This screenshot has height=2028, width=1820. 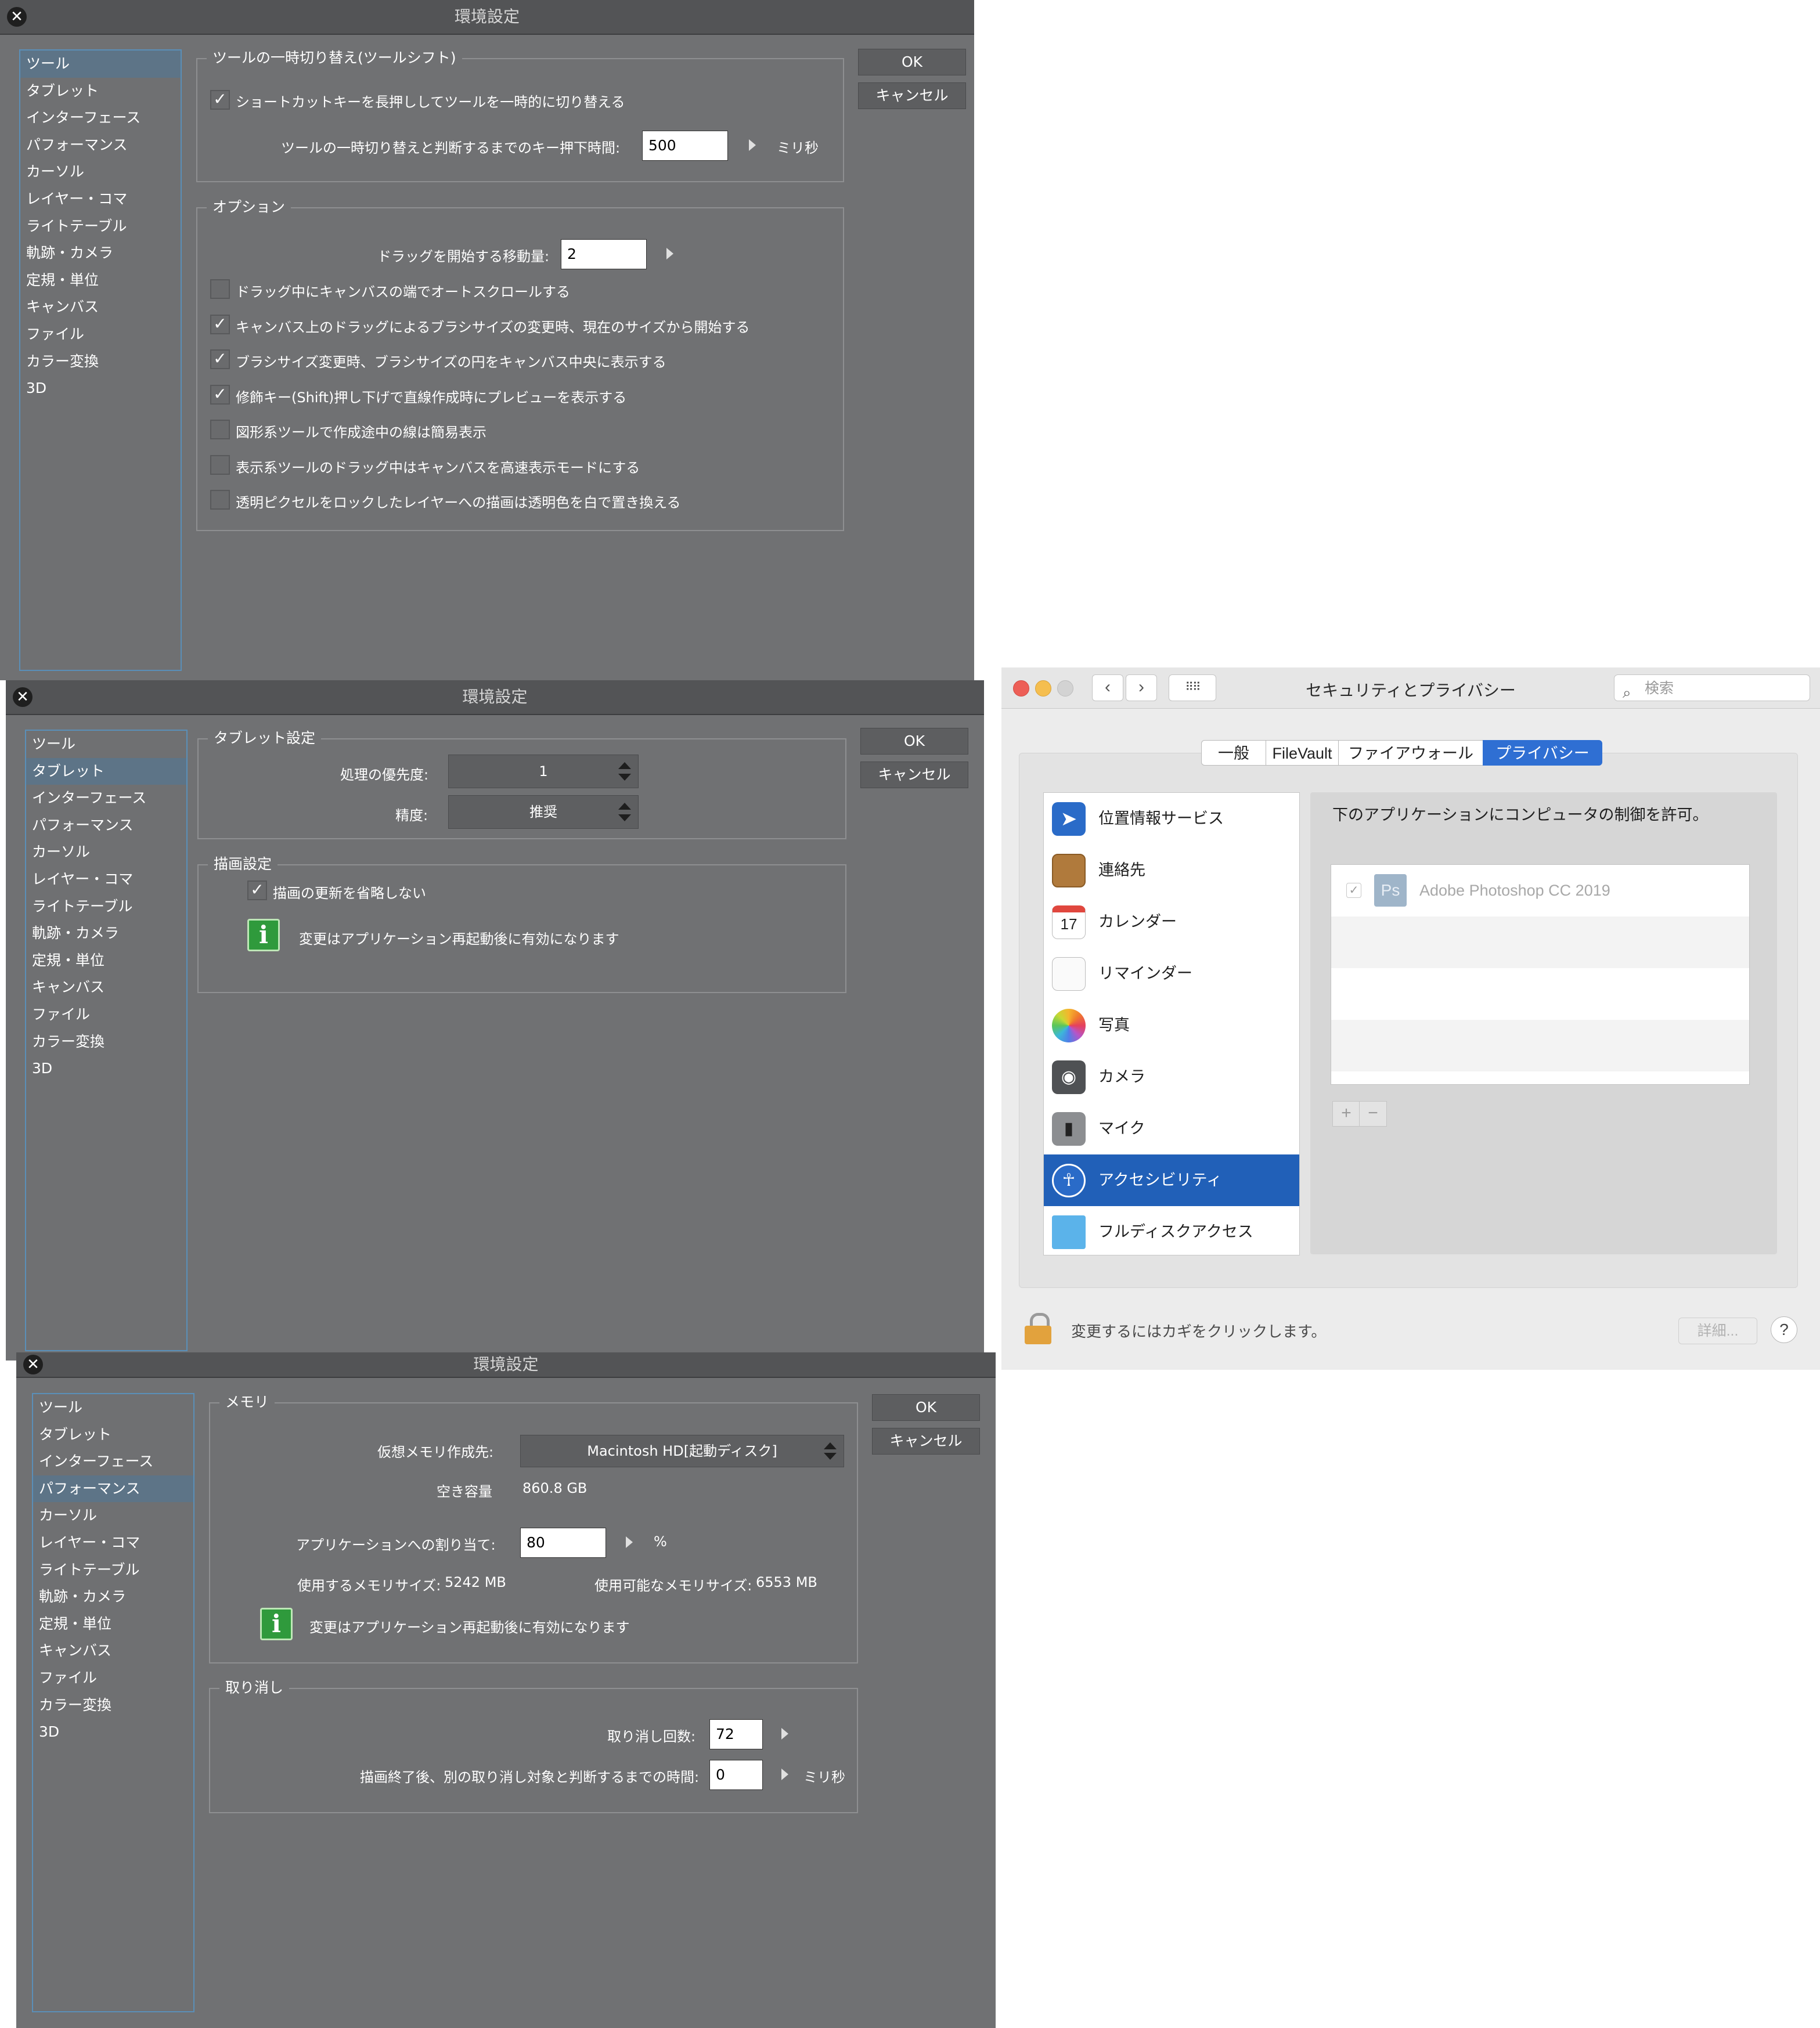 What do you see at coordinates (1171, 1025) in the screenshot?
I see `privacy-item-photos: 写真` at bounding box center [1171, 1025].